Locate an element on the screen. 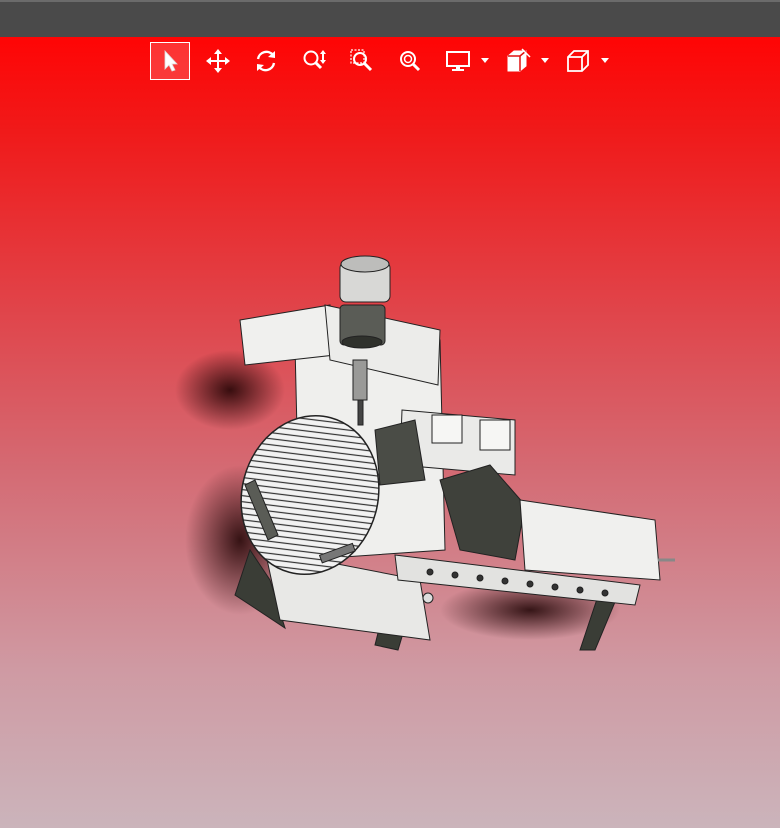 This screenshot has height=828, width=780. display-style-button is located at coordinates (458, 61).